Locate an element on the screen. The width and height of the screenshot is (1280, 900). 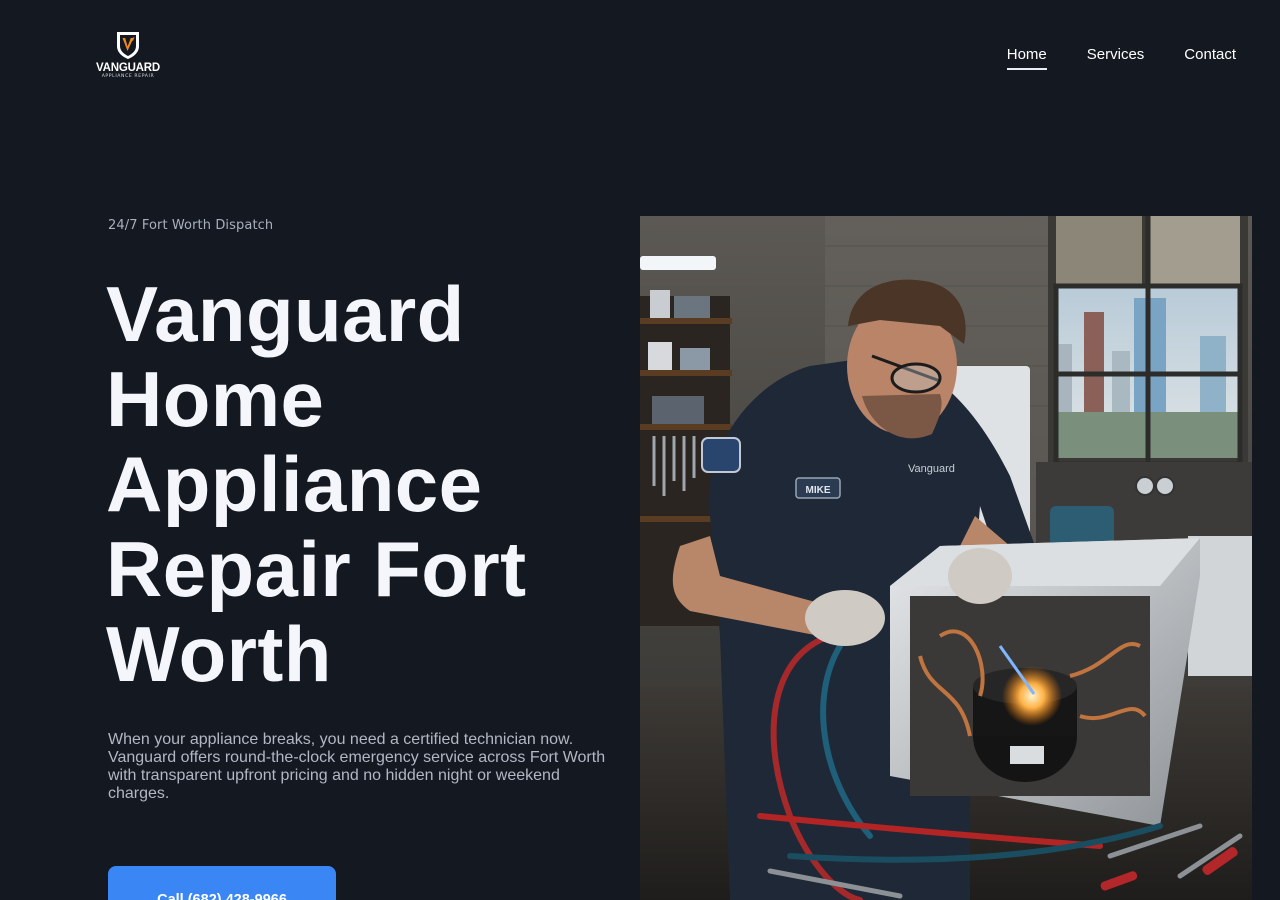
brand-logo: VANGUARD APPLIANCE REPAIR is located at coordinates (128, 57).